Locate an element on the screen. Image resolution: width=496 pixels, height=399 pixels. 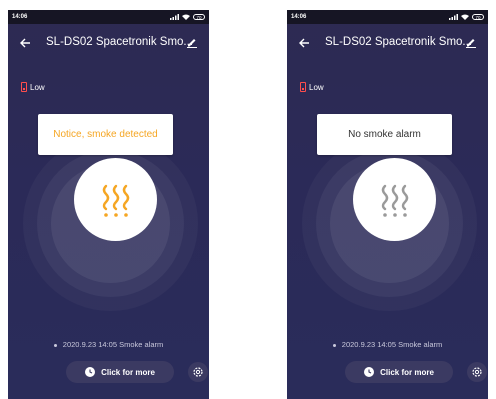
smoke-alert-icon is located at coordinates (116, 200).